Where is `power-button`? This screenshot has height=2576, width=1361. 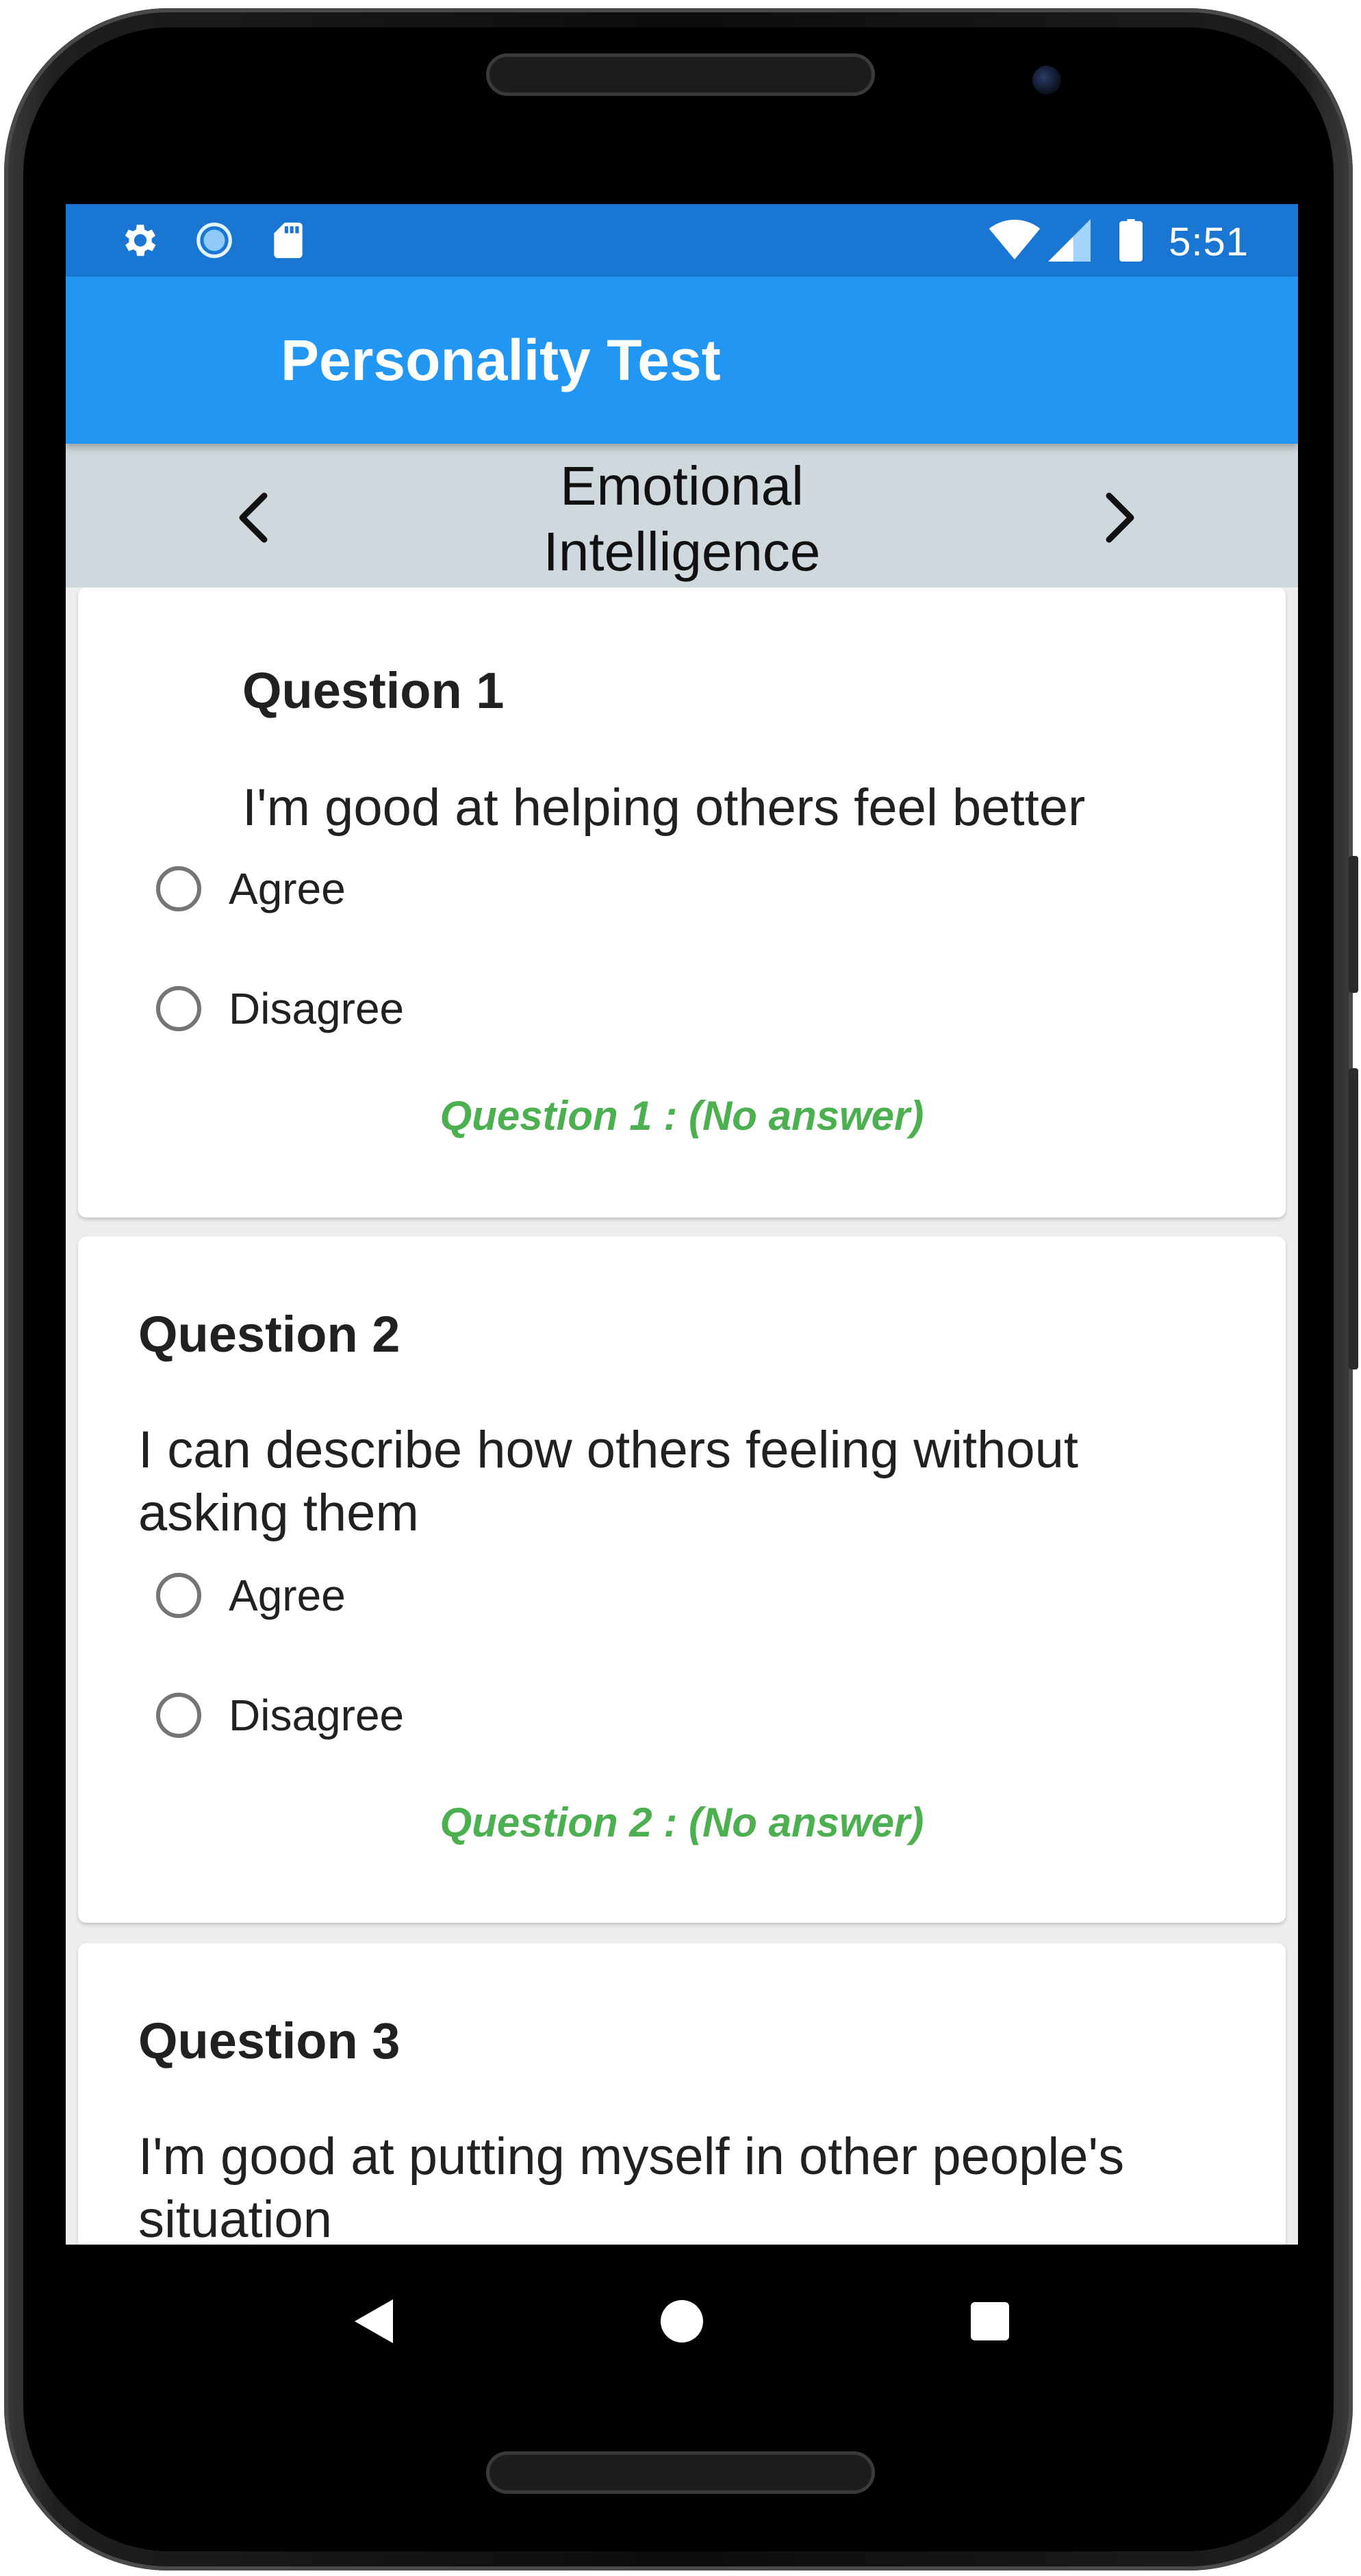
power-button is located at coordinates (1353, 924).